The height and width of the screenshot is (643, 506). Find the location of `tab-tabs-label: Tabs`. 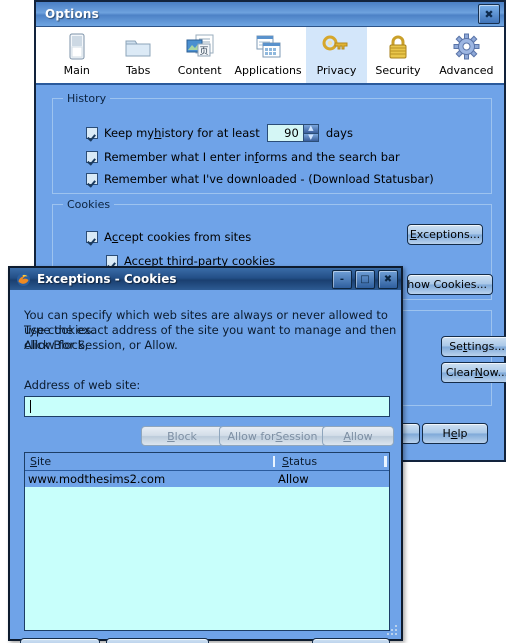

tab-tabs-label: Tabs is located at coordinates (138, 70).